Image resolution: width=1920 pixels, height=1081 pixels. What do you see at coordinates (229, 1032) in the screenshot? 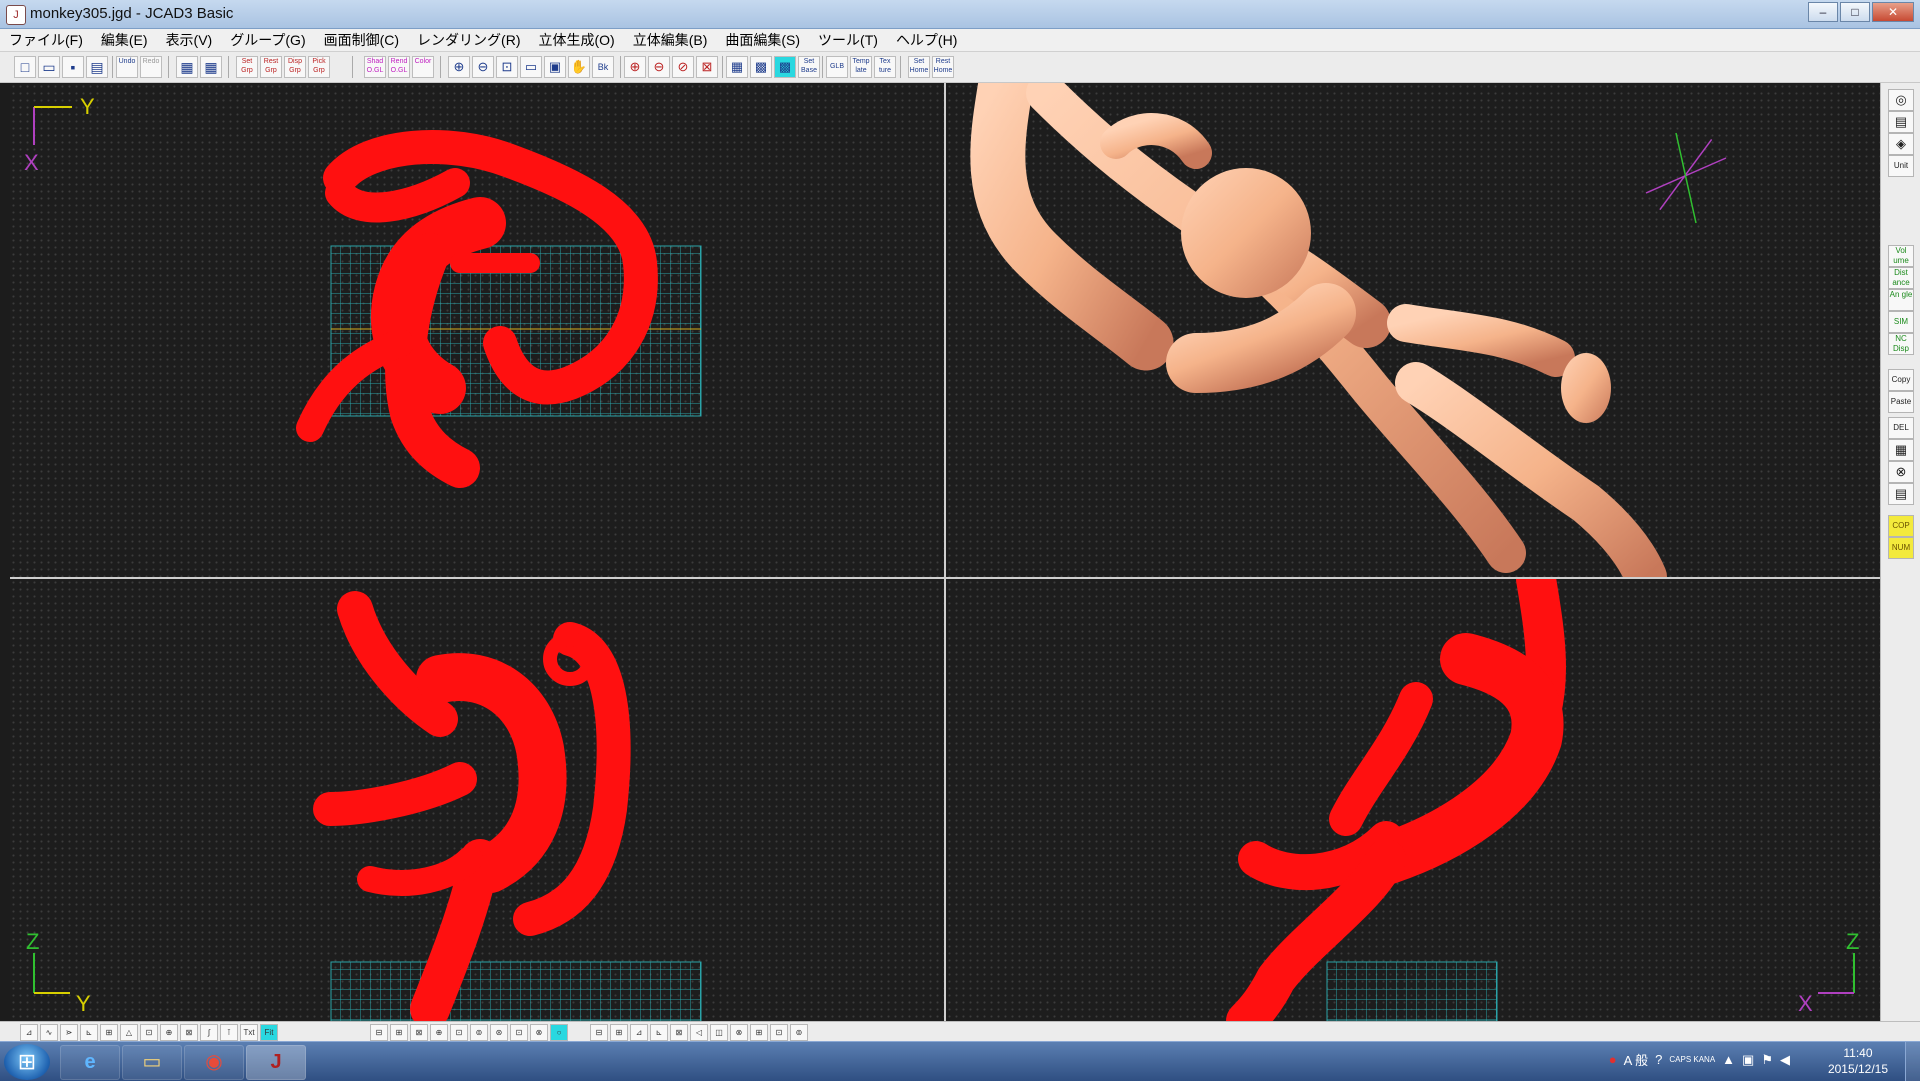
I see `curve-tool-11: ⊺` at bounding box center [229, 1032].